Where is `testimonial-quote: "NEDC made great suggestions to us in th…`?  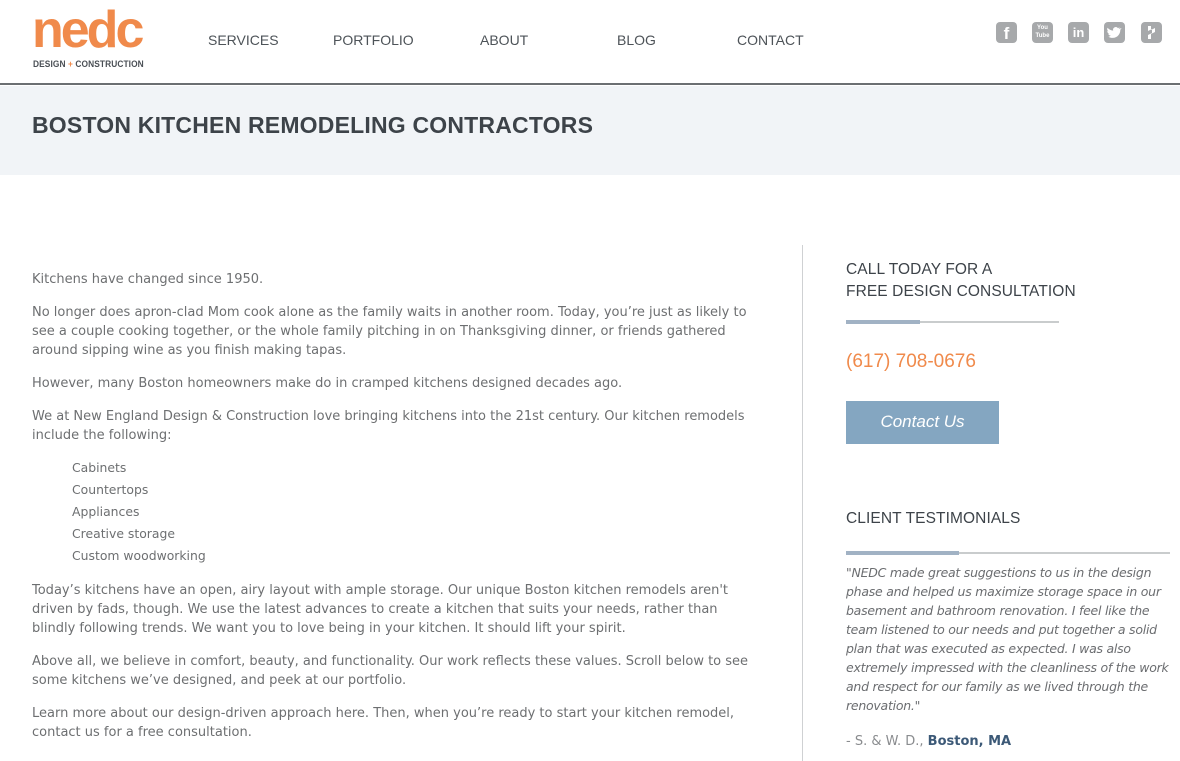
testimonial-quote: "NEDC made great suggestions to us in th… is located at coordinates (1007, 639).